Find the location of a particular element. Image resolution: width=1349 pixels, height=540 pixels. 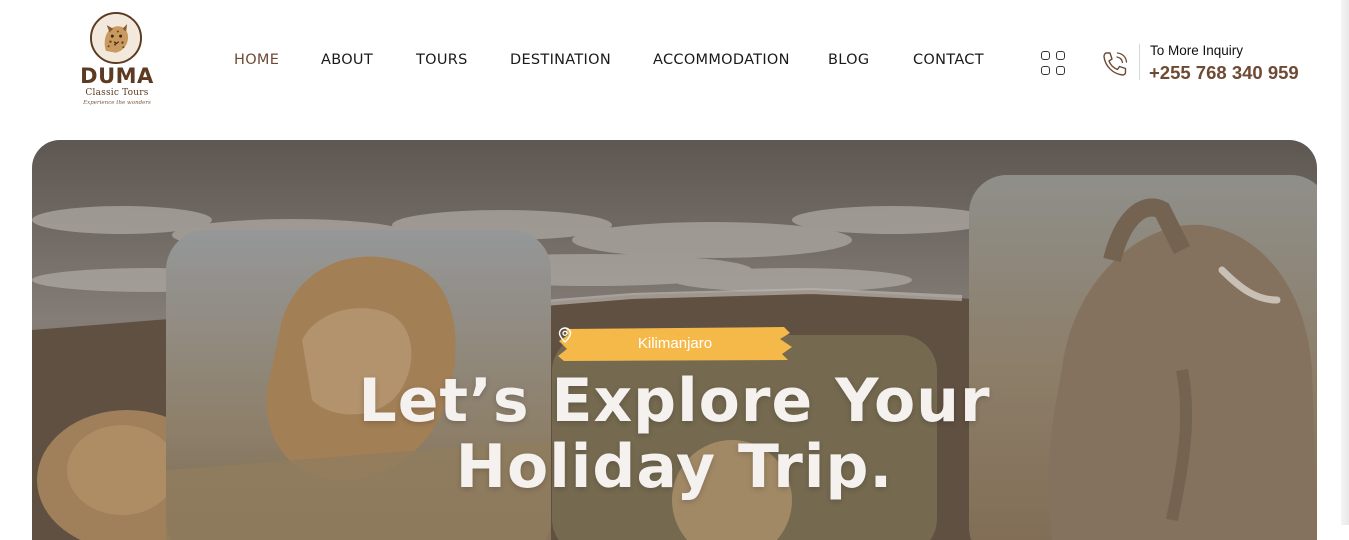

location-badge: Kilimanjaro is located at coordinates (675, 344).